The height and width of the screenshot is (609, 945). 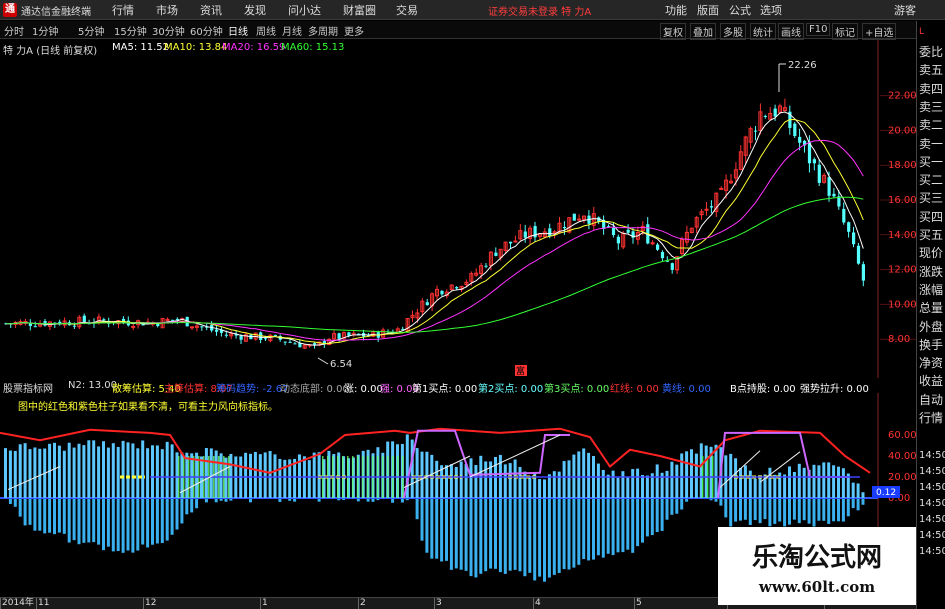 What do you see at coordinates (931, 89) in the screenshot?
I see `side-item-2: 卖四` at bounding box center [931, 89].